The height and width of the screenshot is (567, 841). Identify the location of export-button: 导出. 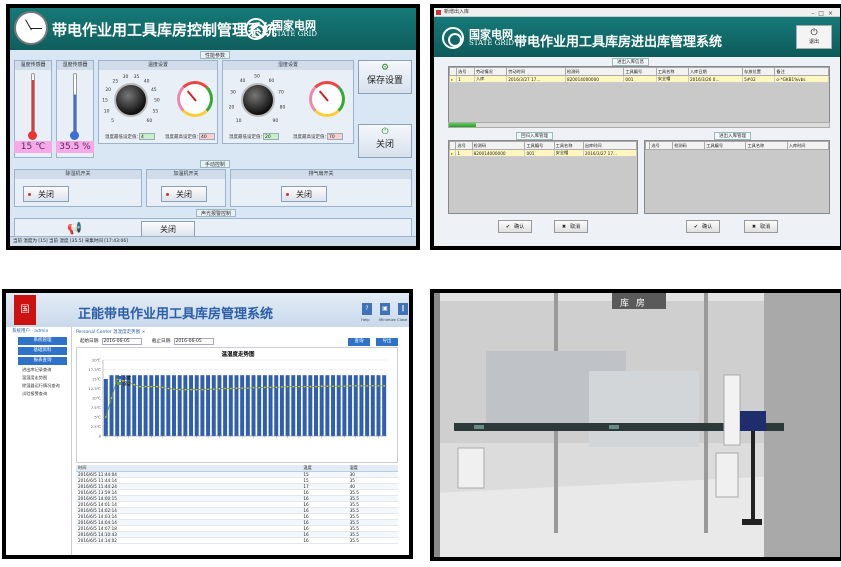
(387, 342).